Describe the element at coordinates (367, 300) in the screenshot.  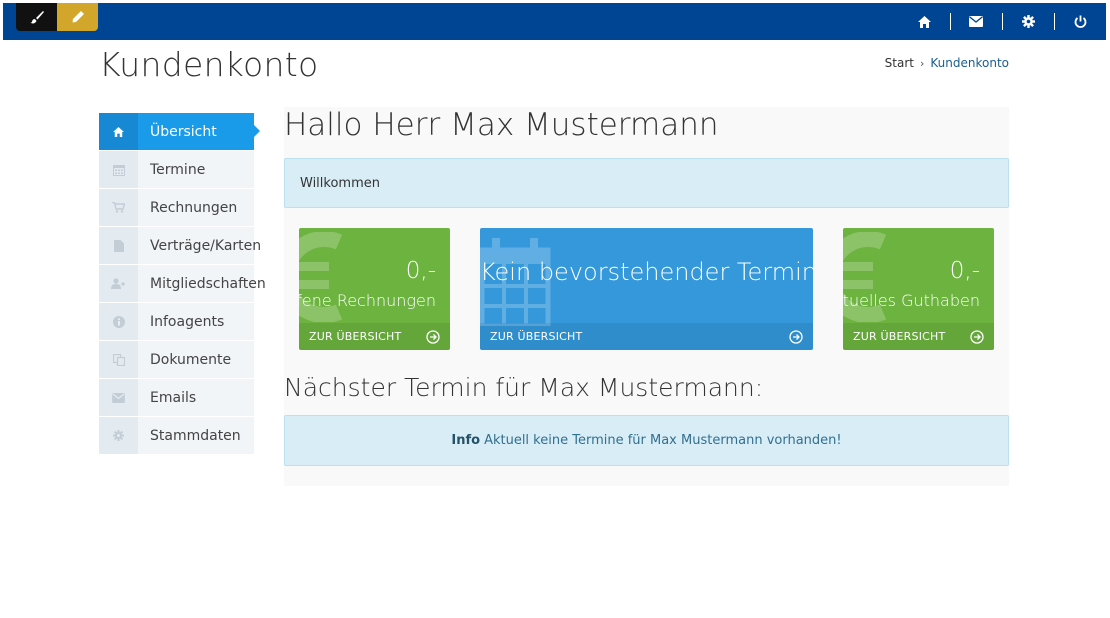
I see `open-invoices-label: Offene Rechnungen` at that location.